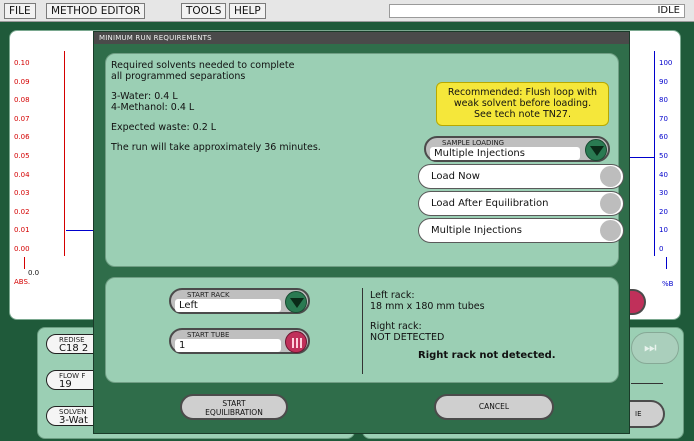  I want to click on left-axis-tick: 0.03, so click(22, 193).